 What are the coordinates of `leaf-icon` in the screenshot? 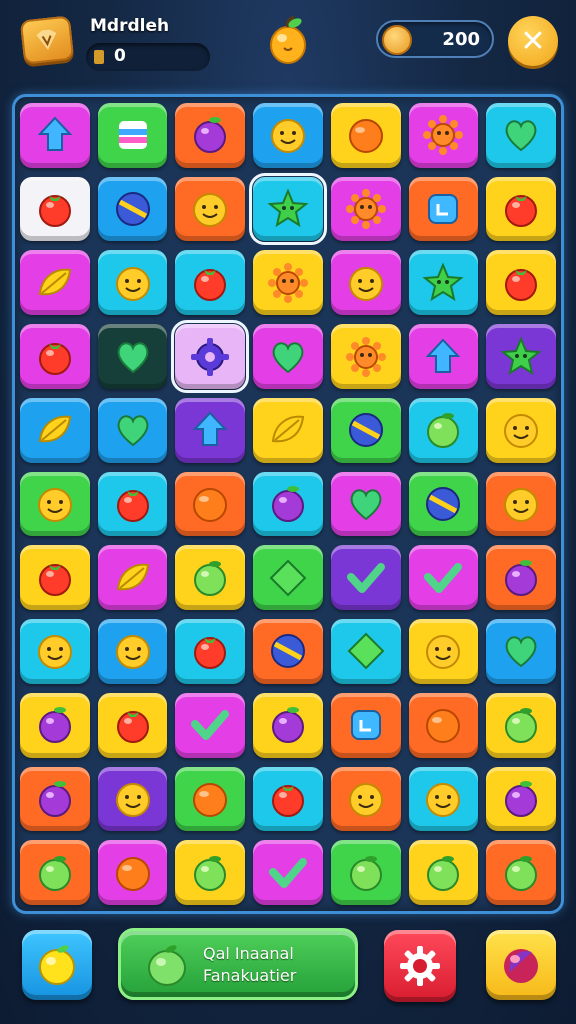 It's located at (54, 282).